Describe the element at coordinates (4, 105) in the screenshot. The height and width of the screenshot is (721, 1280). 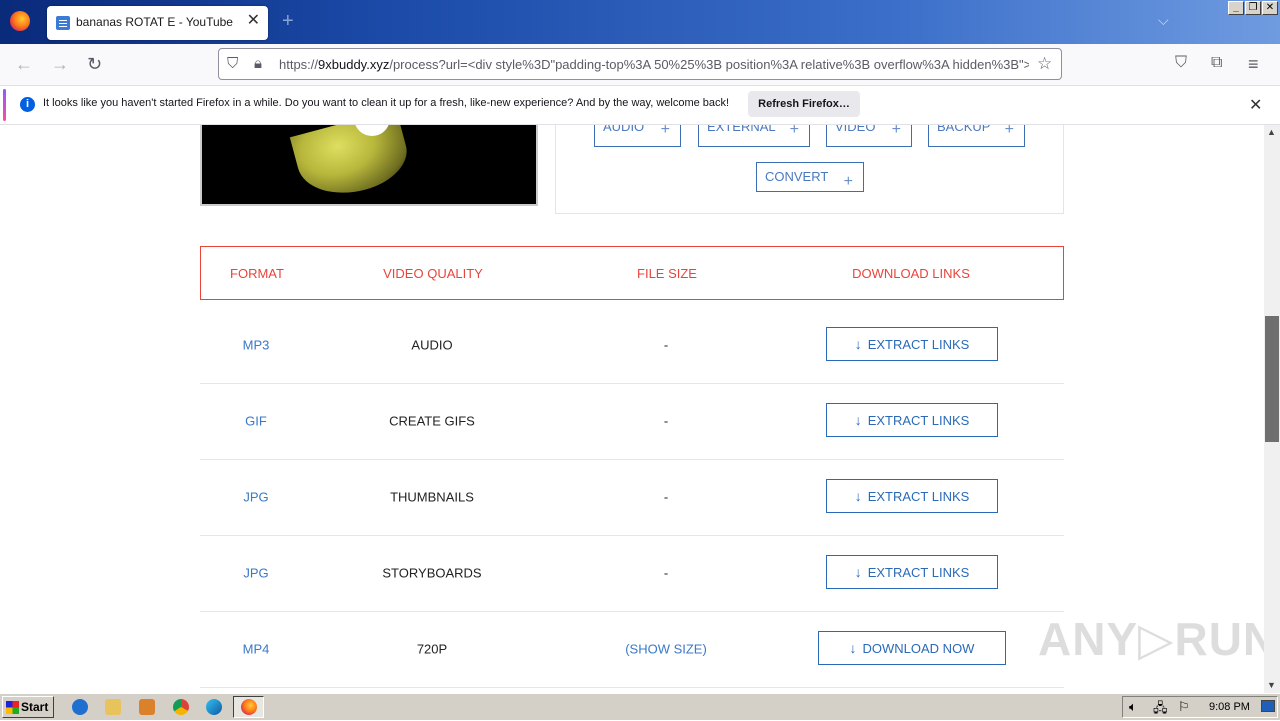
I see `notification-accent` at that location.